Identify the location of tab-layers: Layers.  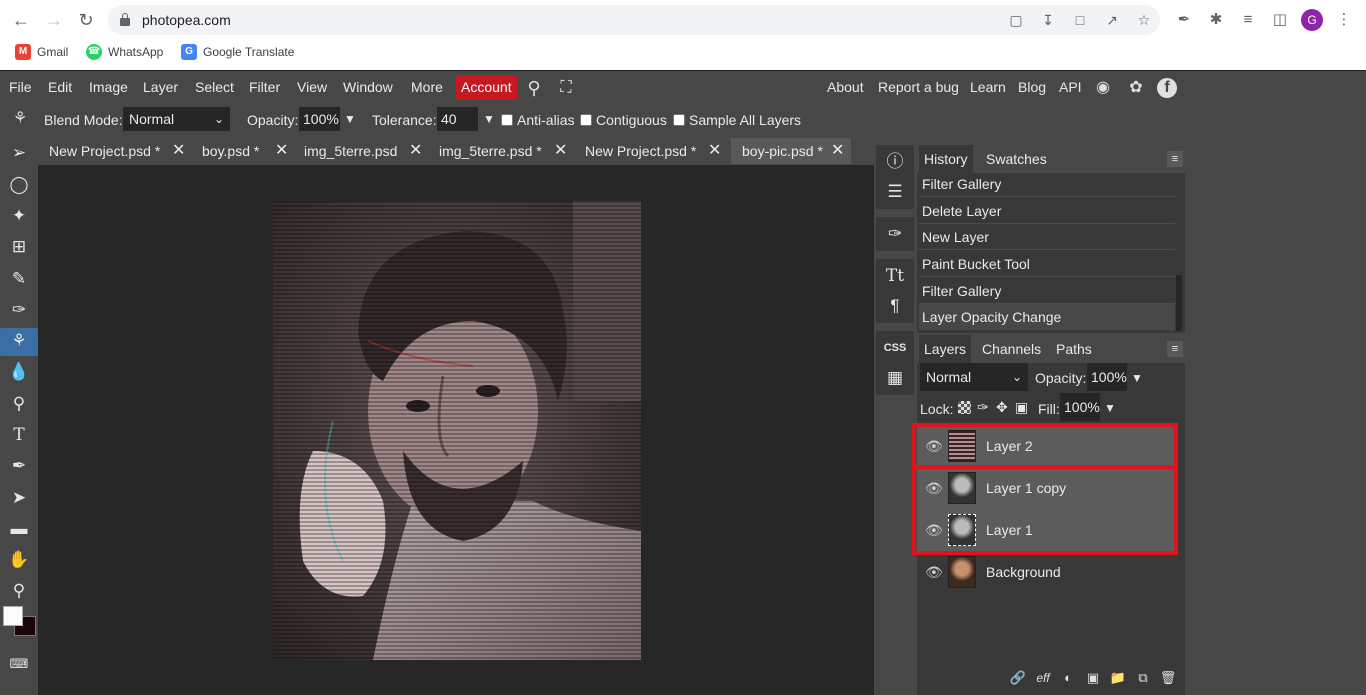
(945, 349).